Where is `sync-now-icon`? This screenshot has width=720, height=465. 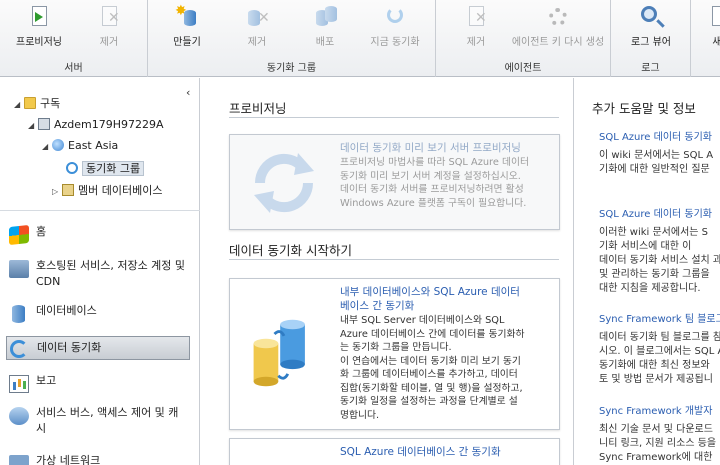
sync-now-icon is located at coordinates (395, 17).